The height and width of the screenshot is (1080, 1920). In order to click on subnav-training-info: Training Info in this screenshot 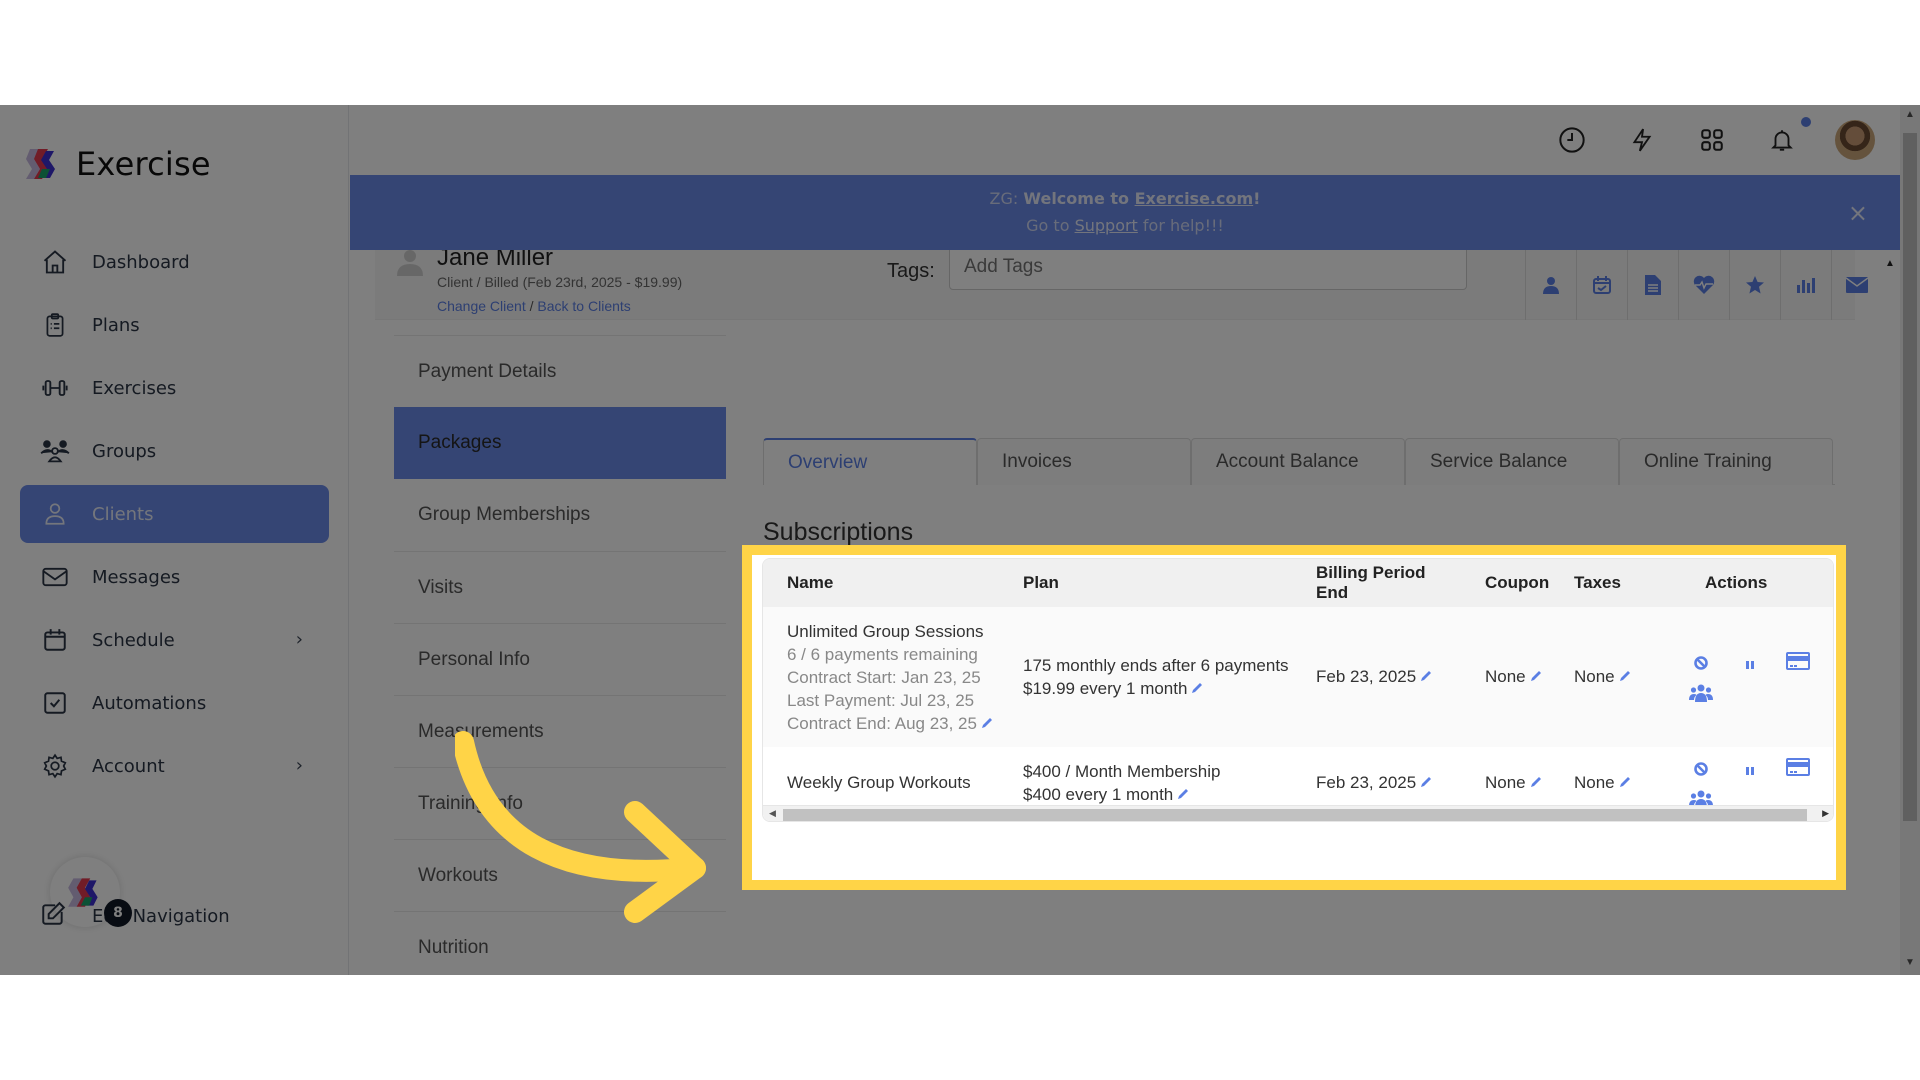, I will do `click(560, 803)`.